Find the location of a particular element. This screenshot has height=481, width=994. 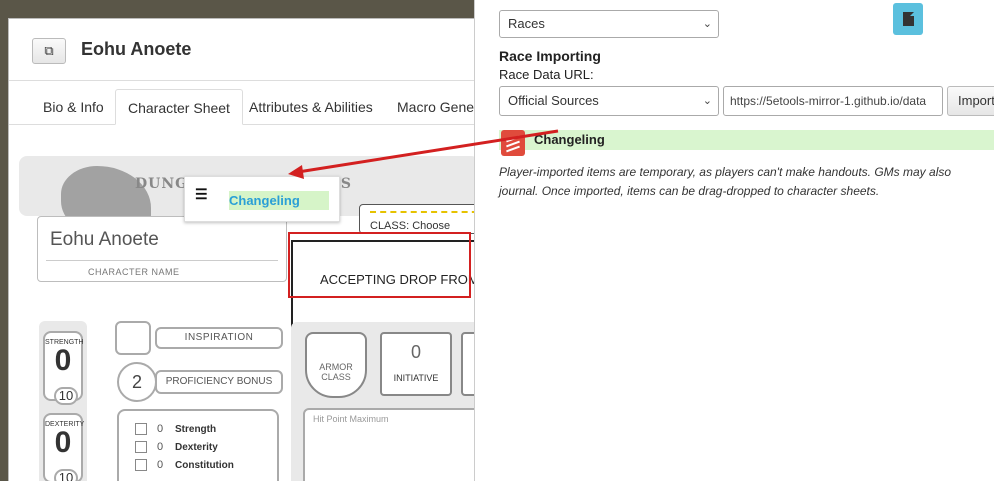

saving-throw-row: 0 Constitution is located at coordinates (184, 467).